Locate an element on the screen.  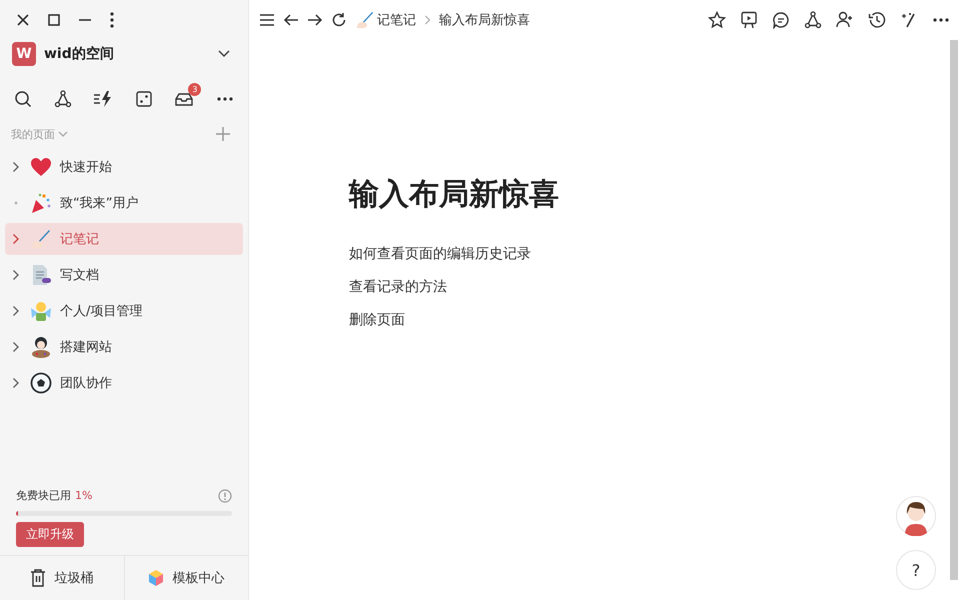
page-item: 致“我来”用户 is located at coordinates (124, 203).